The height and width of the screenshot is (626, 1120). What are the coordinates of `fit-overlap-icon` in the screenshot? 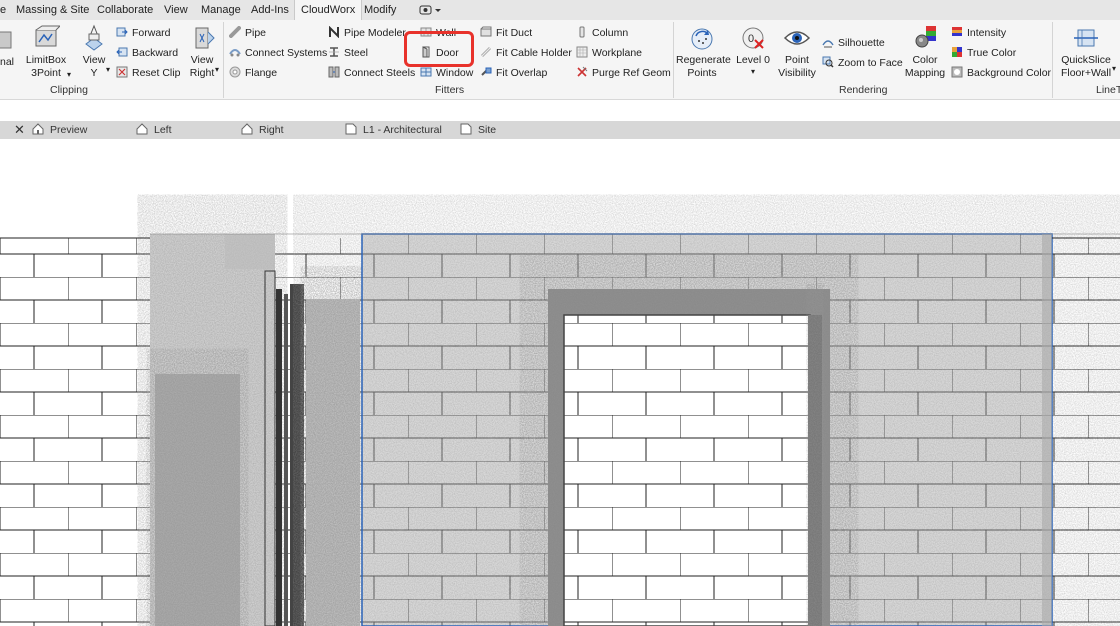 It's located at (486, 72).